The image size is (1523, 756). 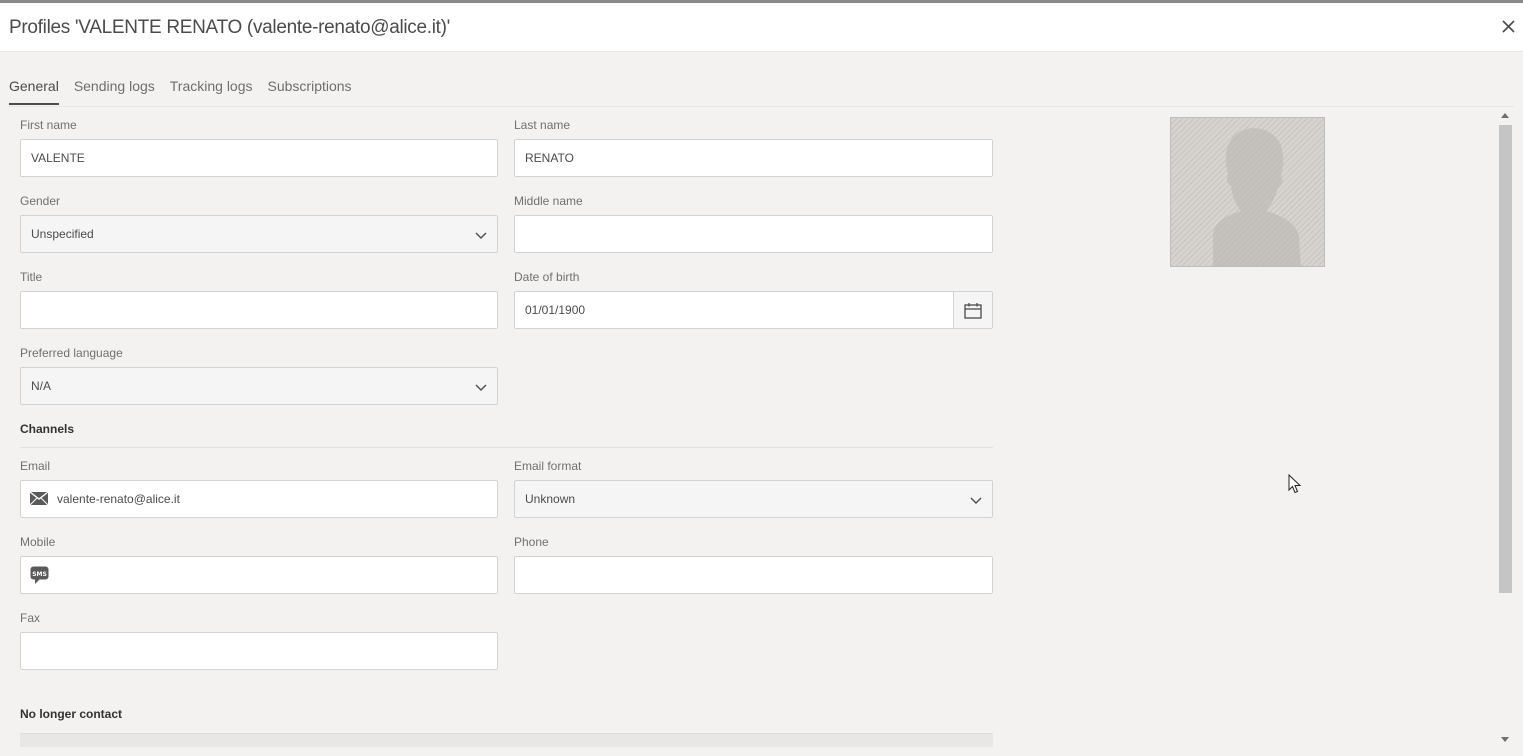 I want to click on email-format-value: Unknown, so click(x=550, y=499).